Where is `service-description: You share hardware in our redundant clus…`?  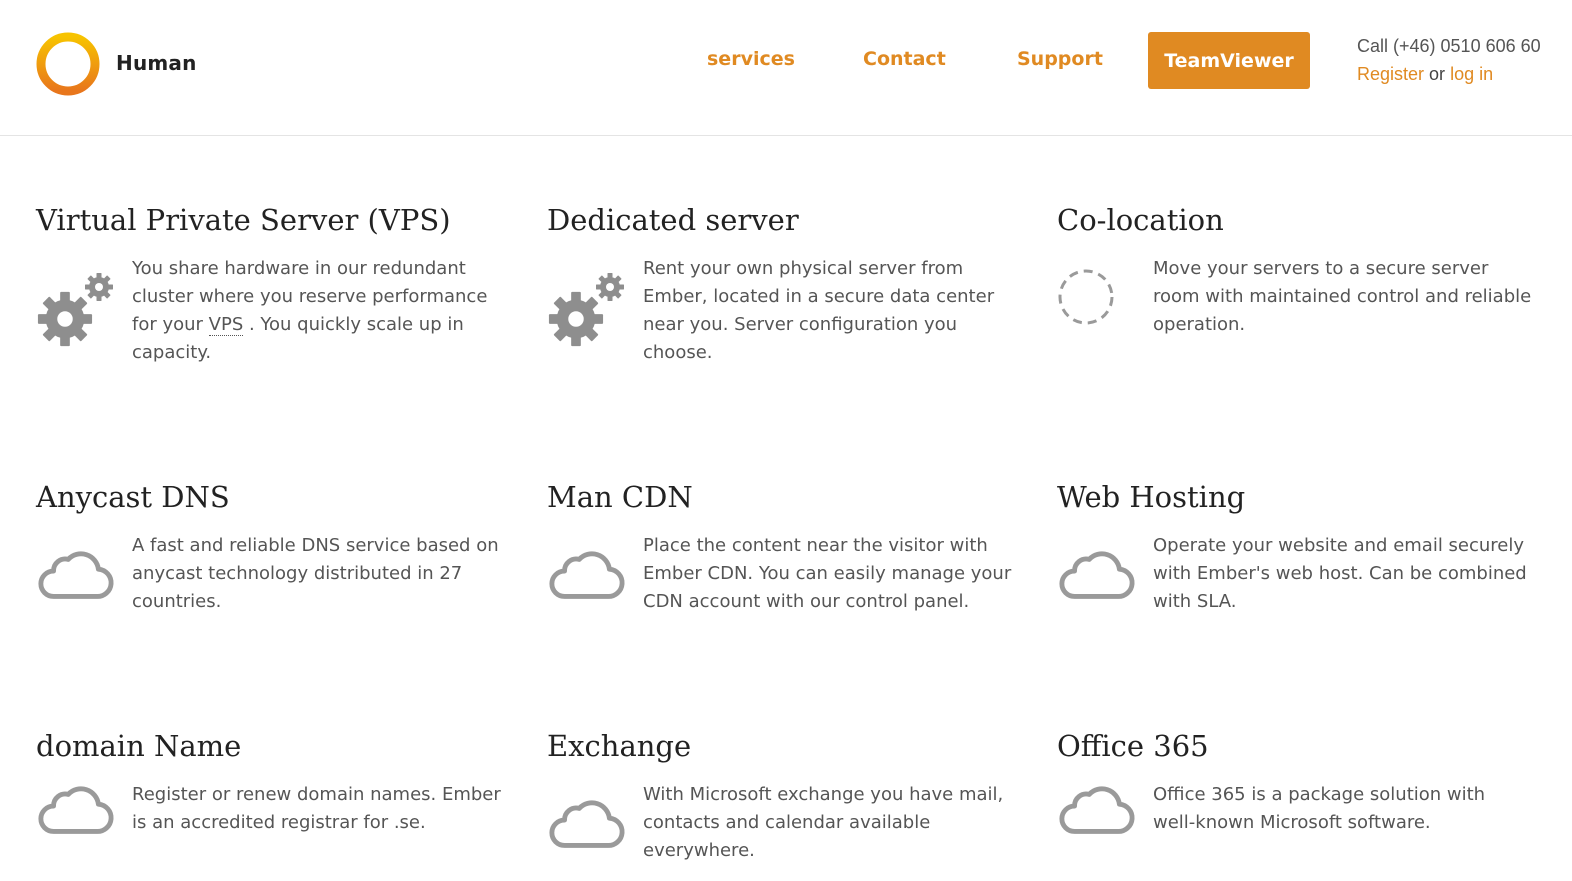 service-description: You share hardware in our redundant clus… is located at coordinates (310, 310).